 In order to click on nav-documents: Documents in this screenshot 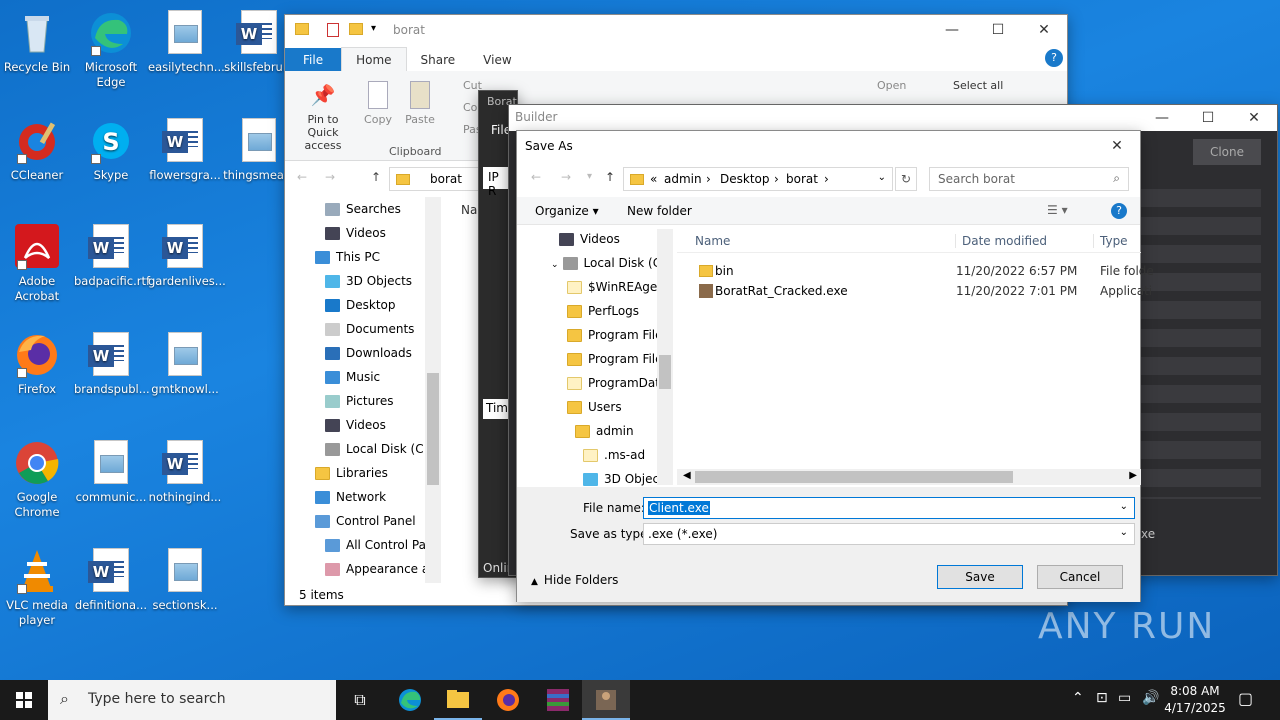, I will do `click(369, 329)`.